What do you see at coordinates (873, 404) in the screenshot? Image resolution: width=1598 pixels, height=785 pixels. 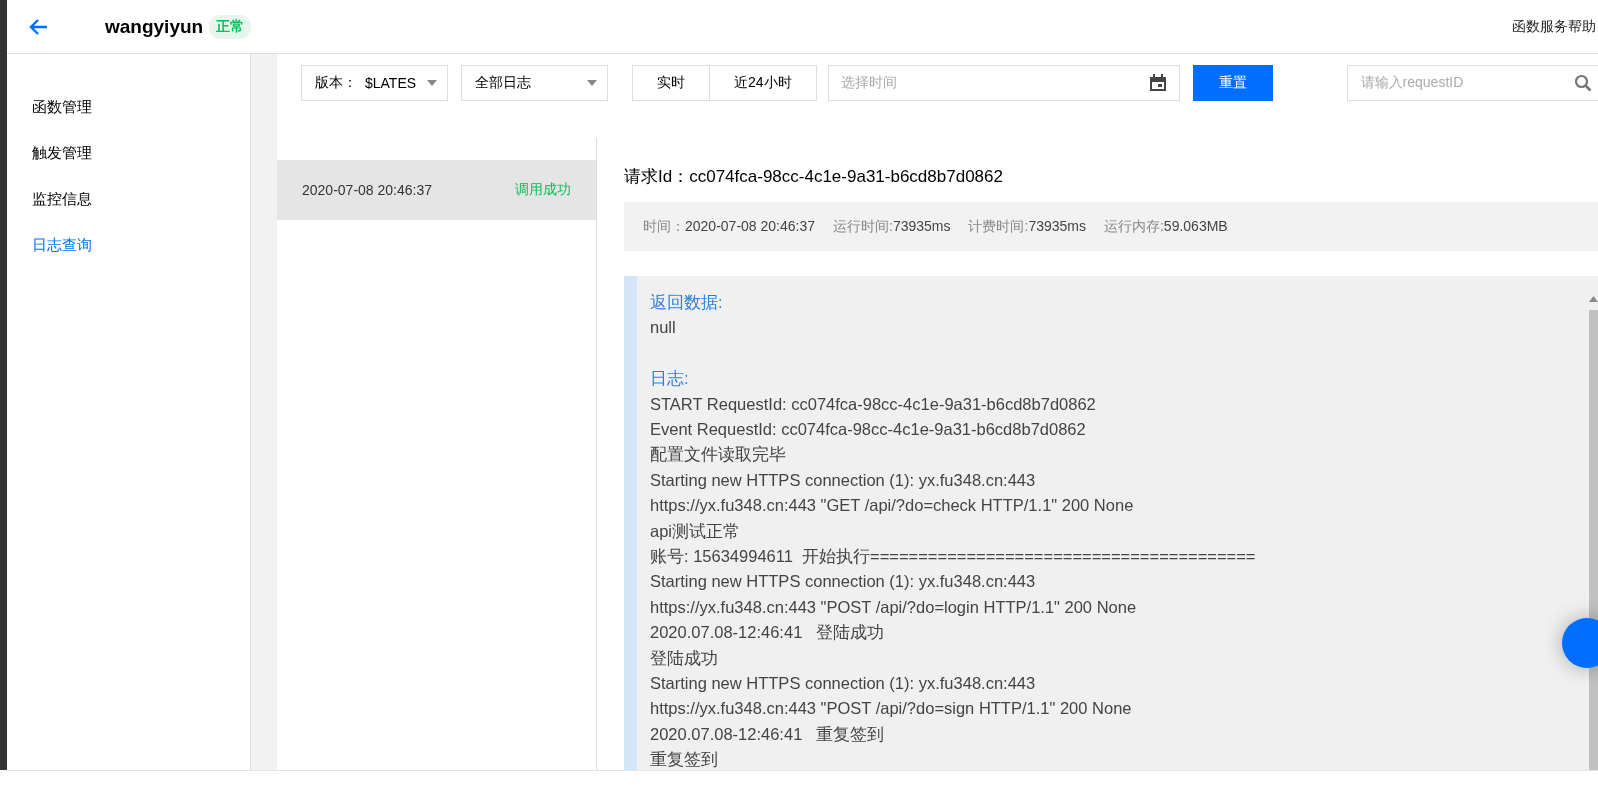 I see `log-line: START RequestId: cc074fca-98cc-4c1e-9a31-b6cd8b7d0862` at bounding box center [873, 404].